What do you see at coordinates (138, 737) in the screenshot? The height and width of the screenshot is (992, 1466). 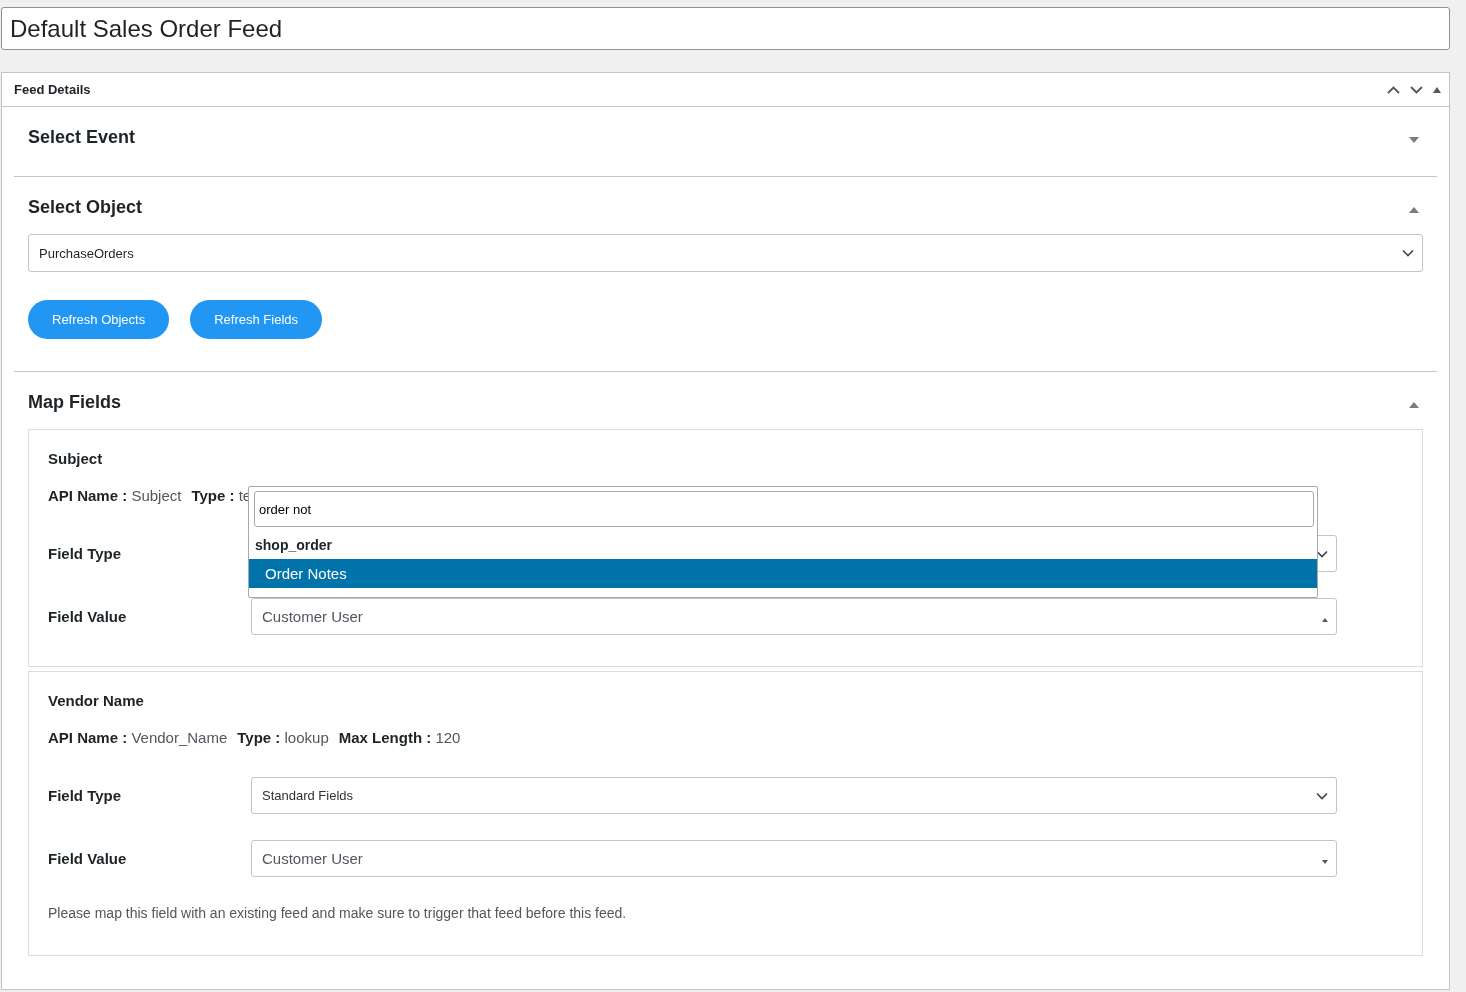 I see `field-meta: API Name : Vendor_Name` at bounding box center [138, 737].